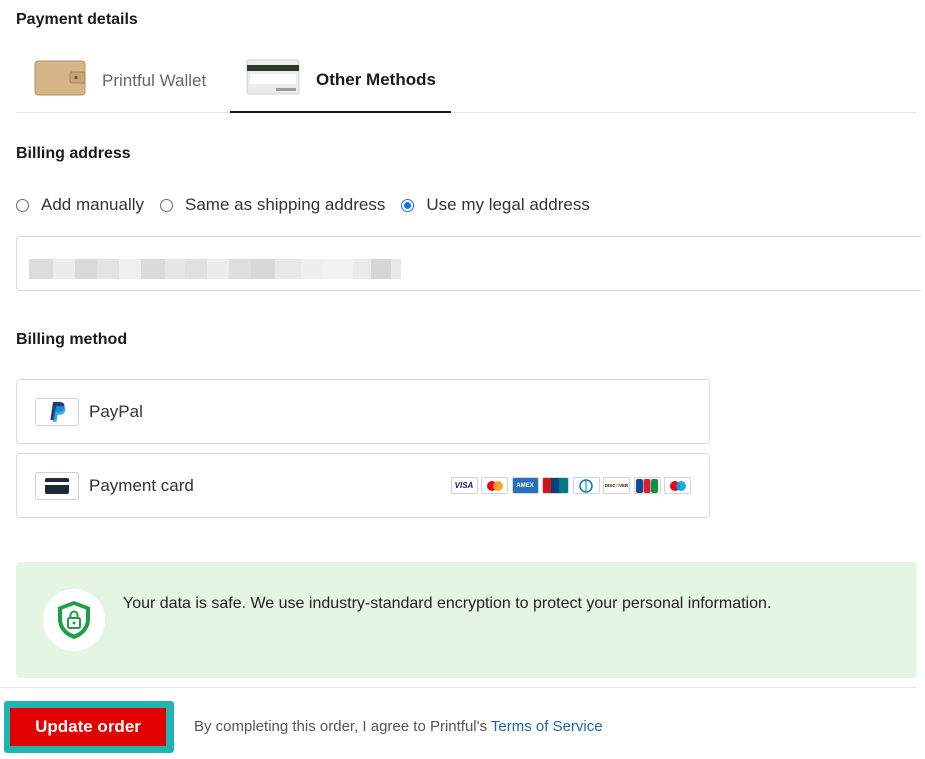 This screenshot has height=759, width=925. What do you see at coordinates (273, 79) in the screenshot?
I see `card-stack-icon` at bounding box center [273, 79].